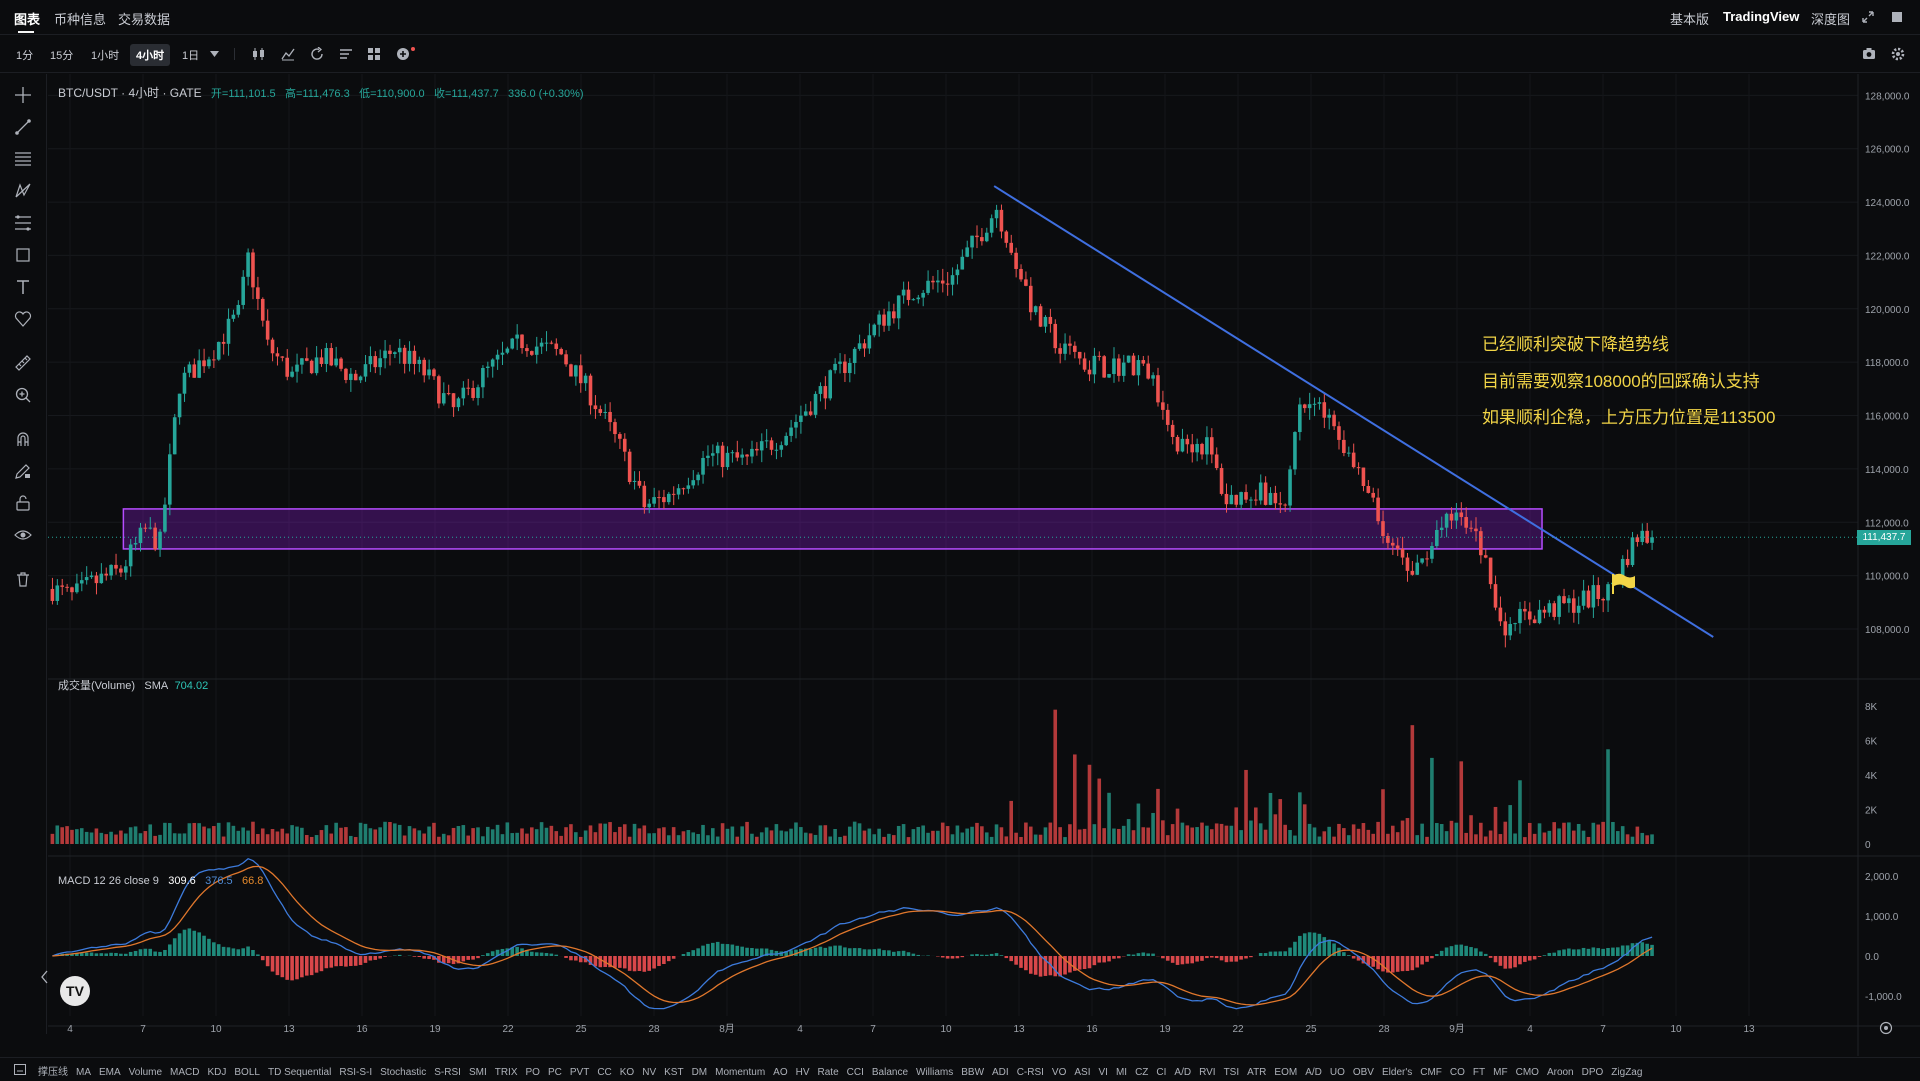 This screenshot has width=1920, height=1081. I want to click on timeframe-15m: 15分, so click(61, 55).